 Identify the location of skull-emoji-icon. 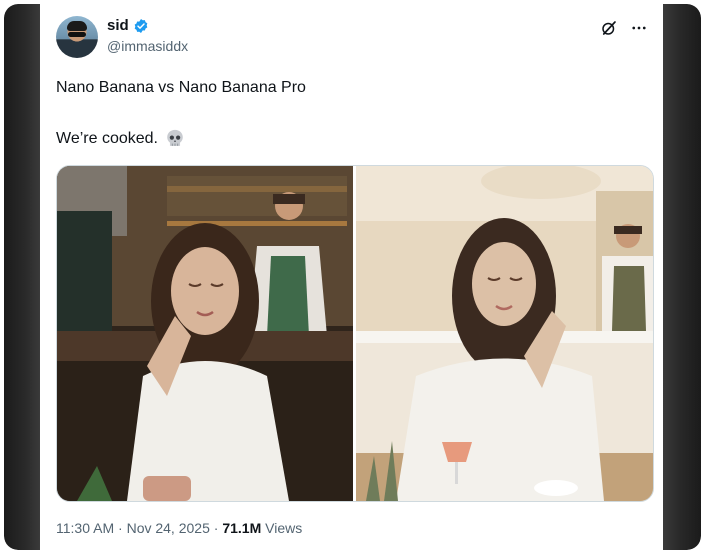
(175, 137).